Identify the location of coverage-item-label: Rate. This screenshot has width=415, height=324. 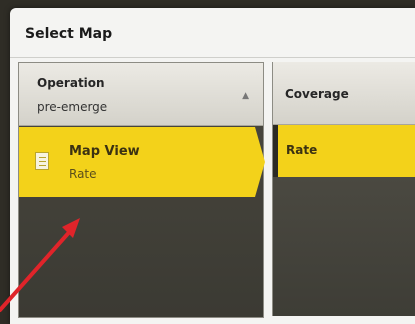
(302, 150).